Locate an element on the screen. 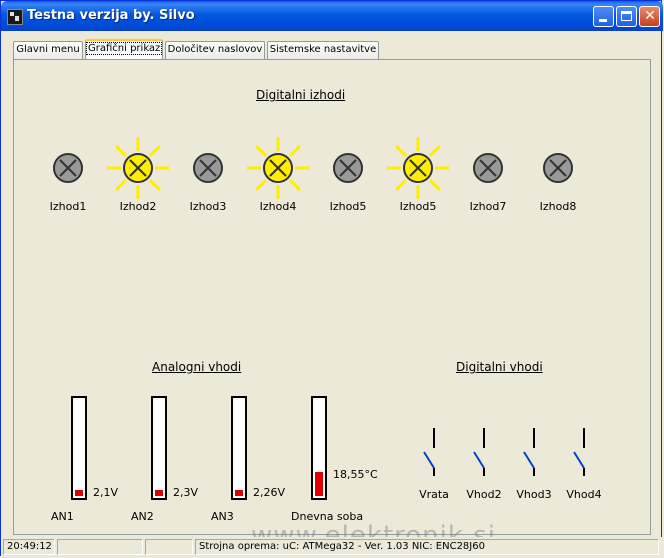  minimize-button is located at coordinates (603, 16).